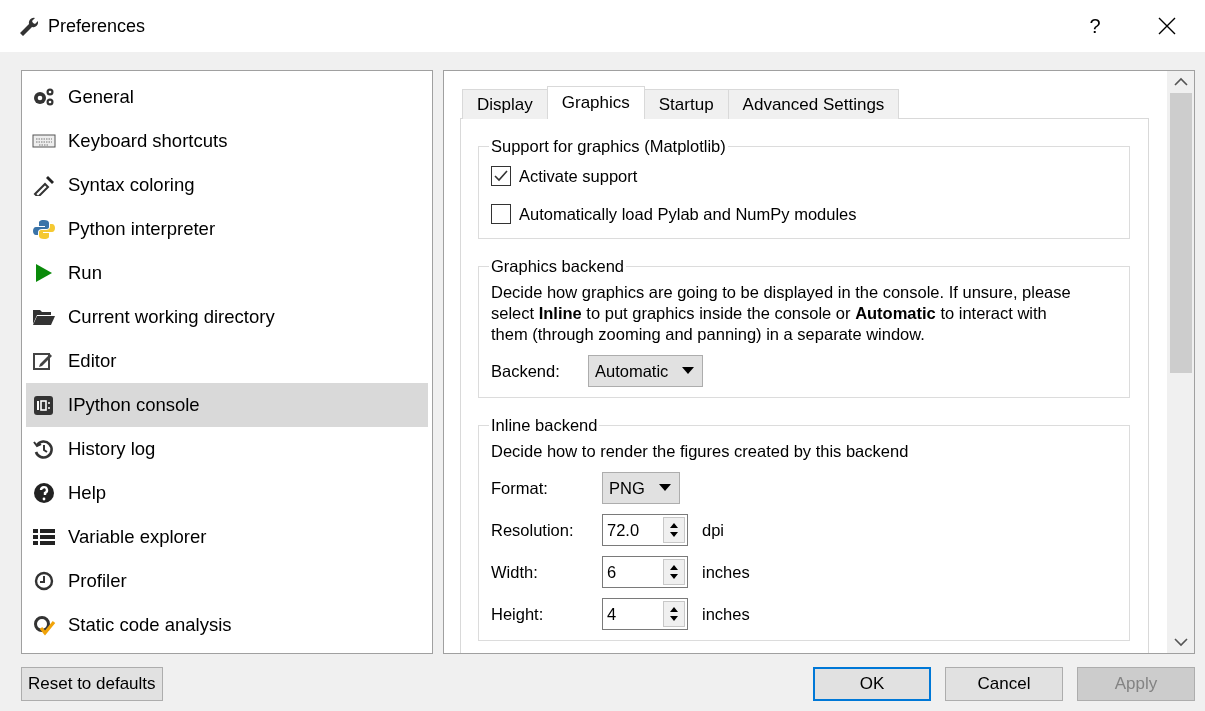  I want to click on magnifier-check-icon, so click(44, 625).